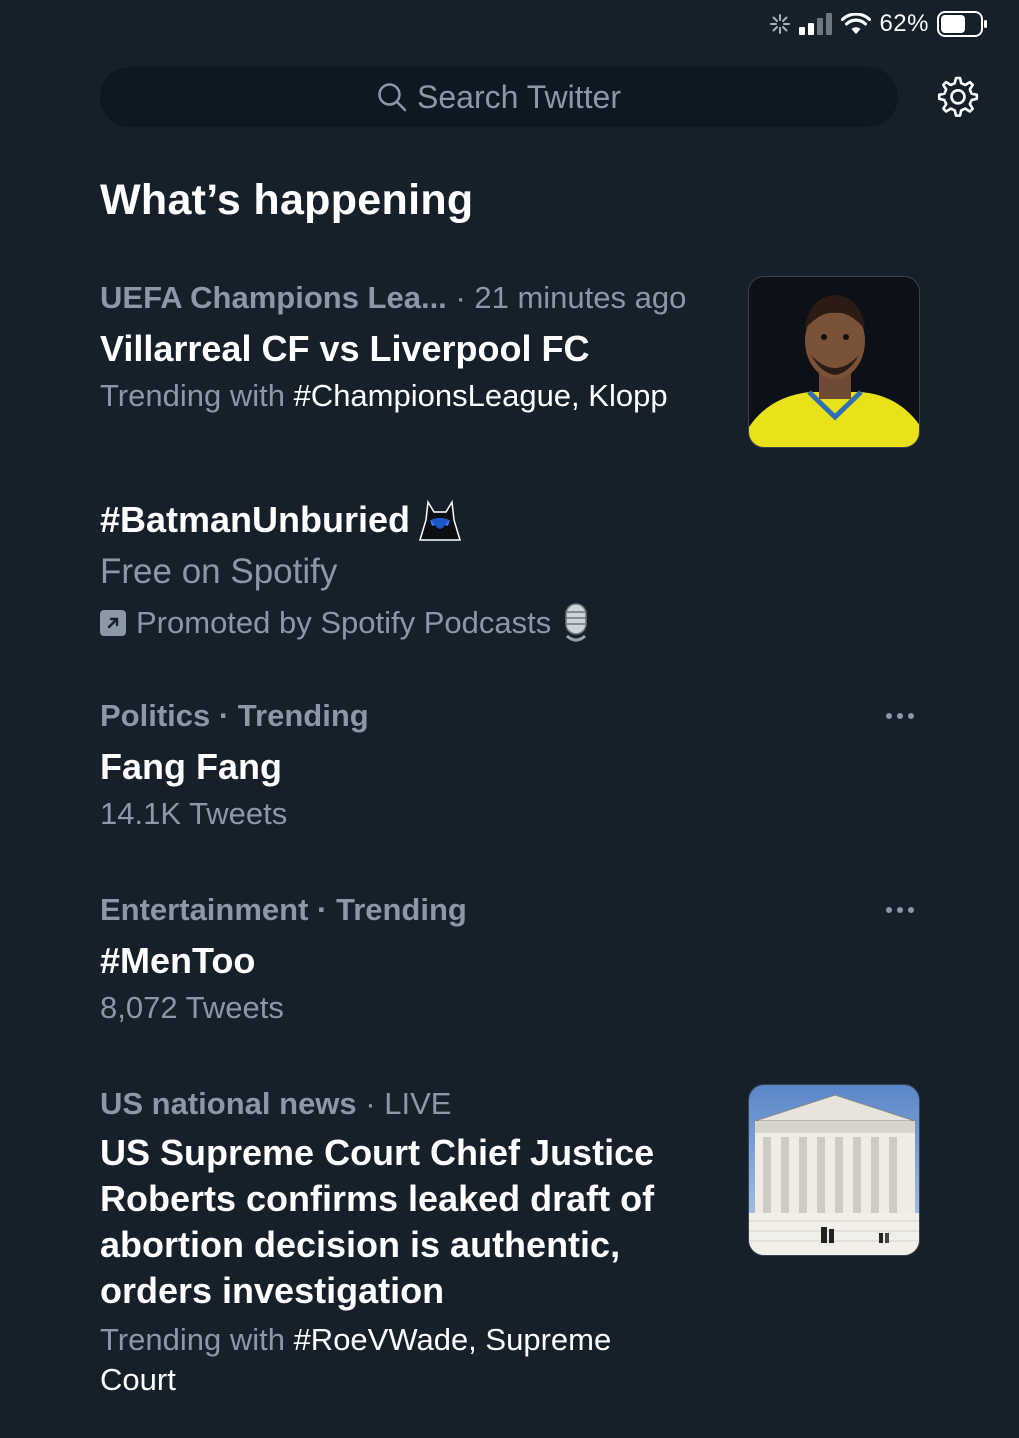 The image size is (1019, 1438). I want to click on search-input: Search Twitter, so click(499, 97).